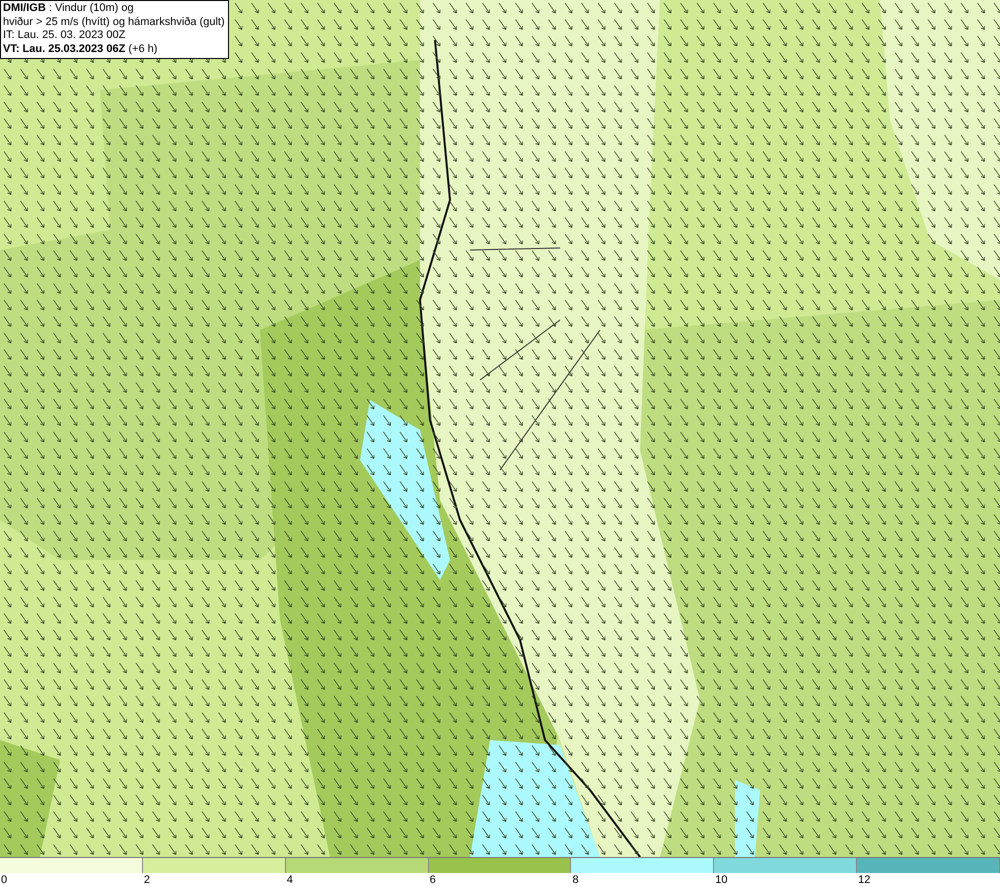  Describe the element at coordinates (289, 880) in the screenshot. I see `legend-label: 4` at that location.